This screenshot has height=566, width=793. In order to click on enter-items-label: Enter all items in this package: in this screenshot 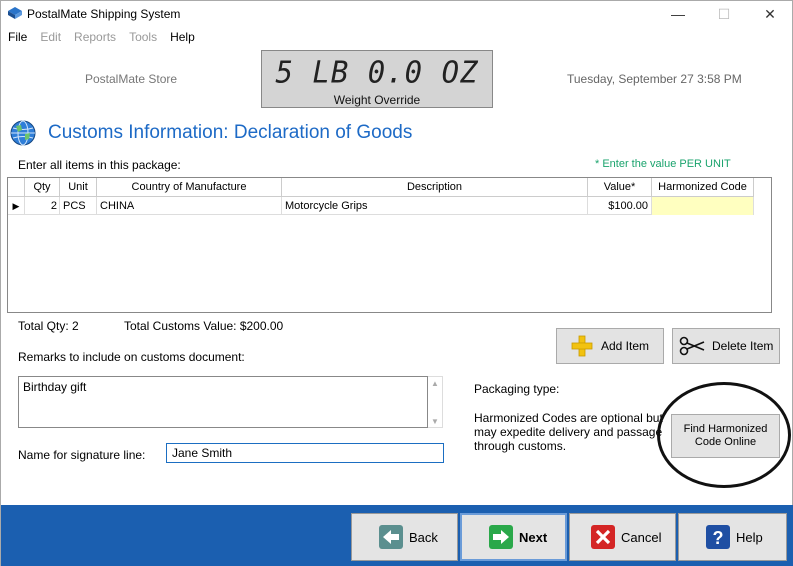, I will do `click(99, 165)`.